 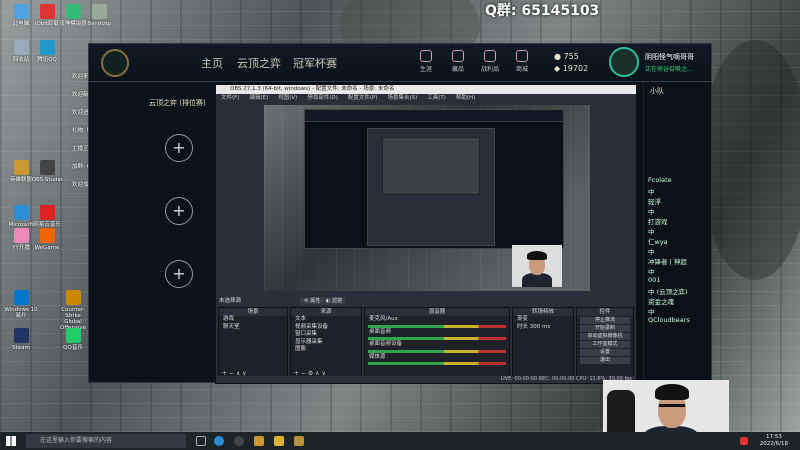 What do you see at coordinates (322, 98) in the screenshot?
I see `obs-menu-item: 停靠部件(D)` at bounding box center [322, 98].